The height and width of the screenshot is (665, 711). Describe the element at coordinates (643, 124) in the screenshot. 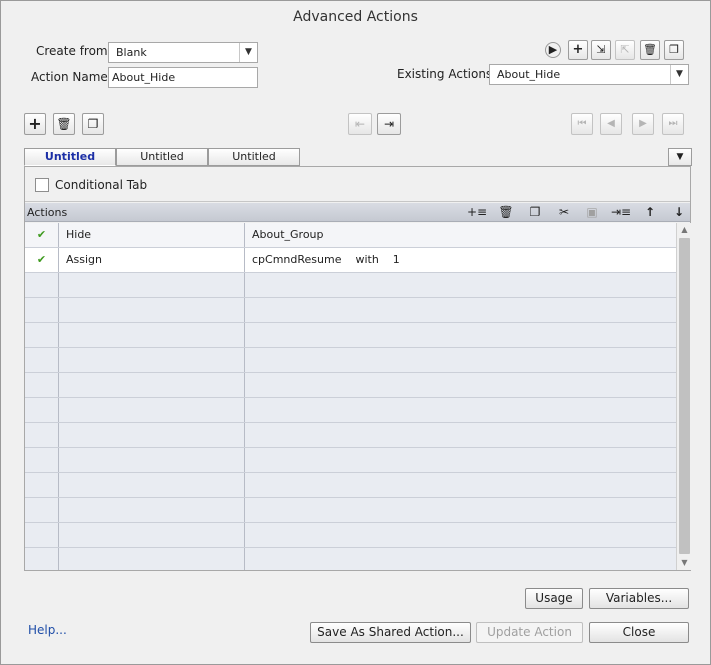

I see `next-tab-button: ▶` at that location.